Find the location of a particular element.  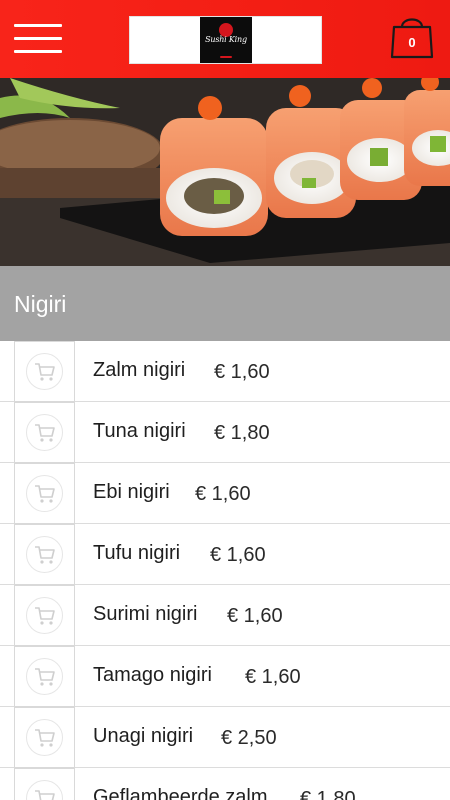

brand-logo: Sushi King is located at coordinates (225, 40).